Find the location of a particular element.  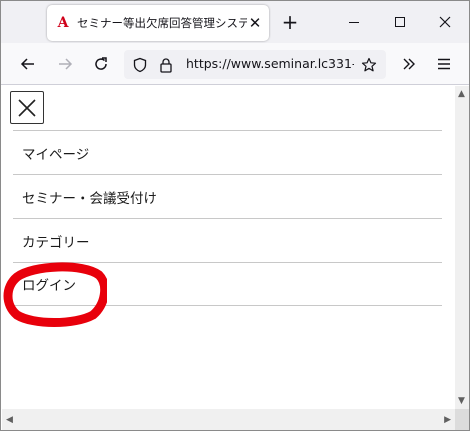

shield-icon is located at coordinates (140, 65).